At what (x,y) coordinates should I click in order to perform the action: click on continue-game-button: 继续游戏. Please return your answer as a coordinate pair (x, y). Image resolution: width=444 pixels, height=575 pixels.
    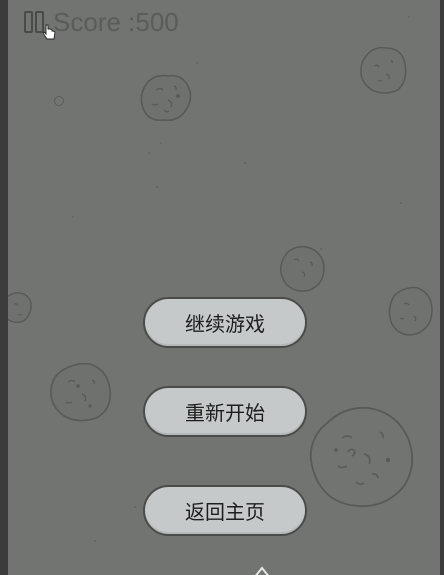
    Looking at the image, I should click on (225, 322).